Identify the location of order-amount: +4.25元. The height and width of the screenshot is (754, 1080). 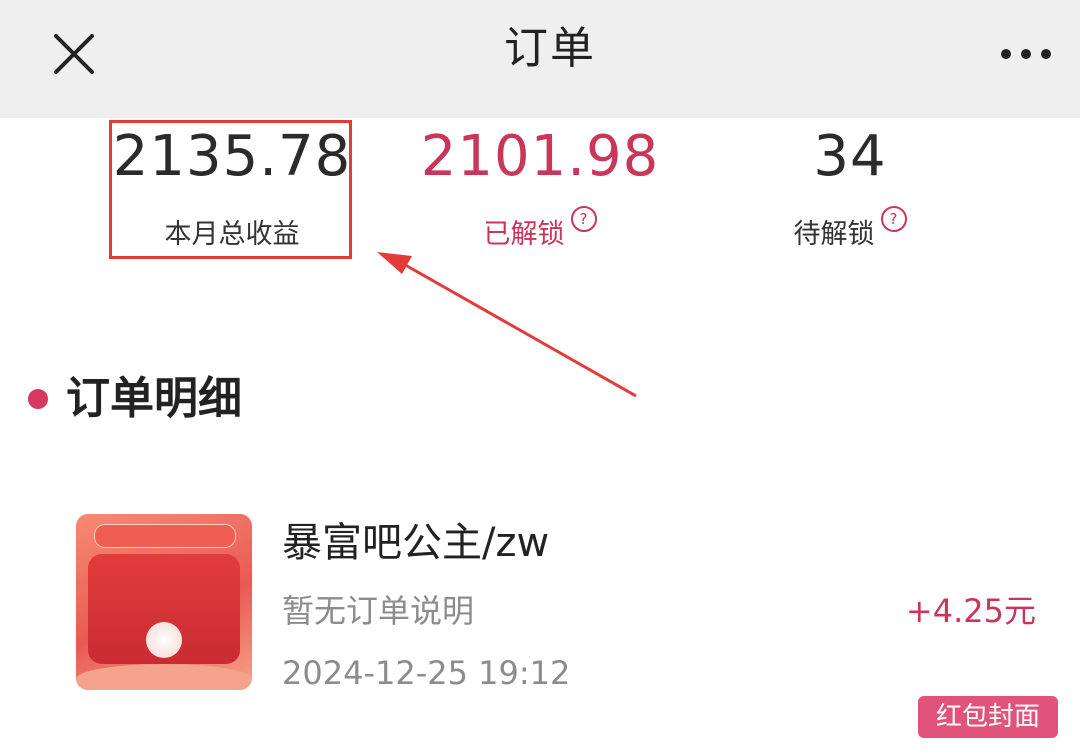
(970, 611).